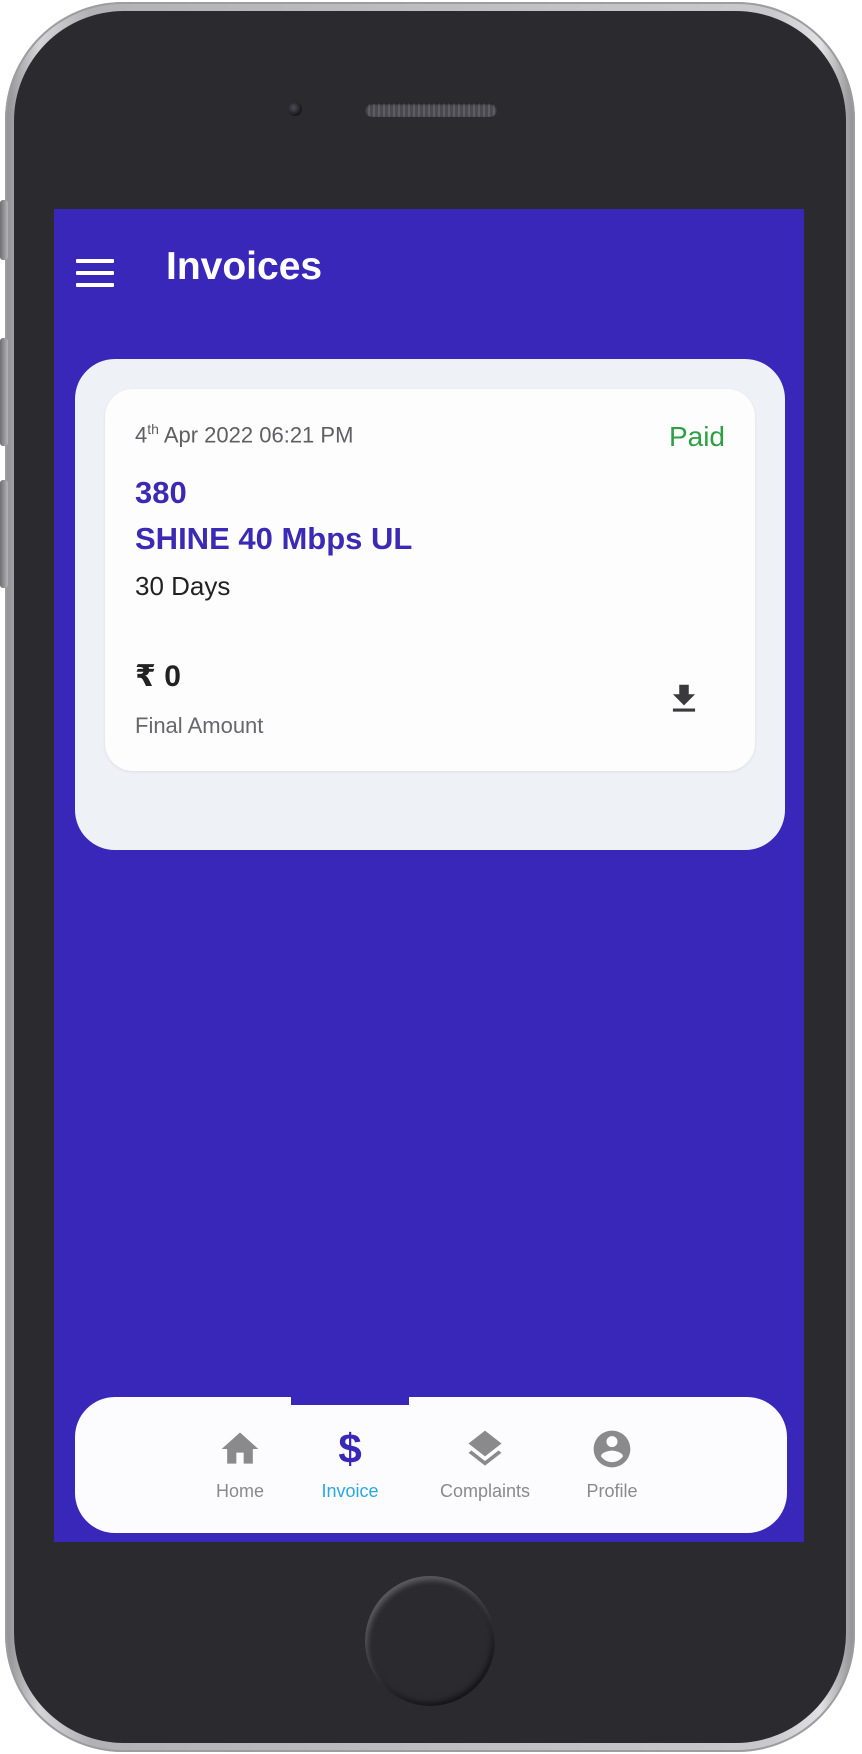  What do you see at coordinates (430, 1641) in the screenshot?
I see `home-hardware-button` at bounding box center [430, 1641].